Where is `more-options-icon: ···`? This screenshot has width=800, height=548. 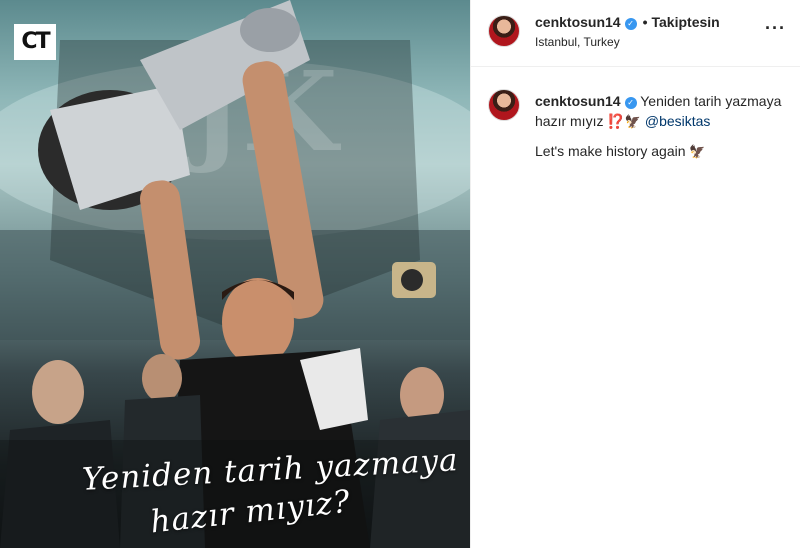 more-options-icon: ··· is located at coordinates (775, 28).